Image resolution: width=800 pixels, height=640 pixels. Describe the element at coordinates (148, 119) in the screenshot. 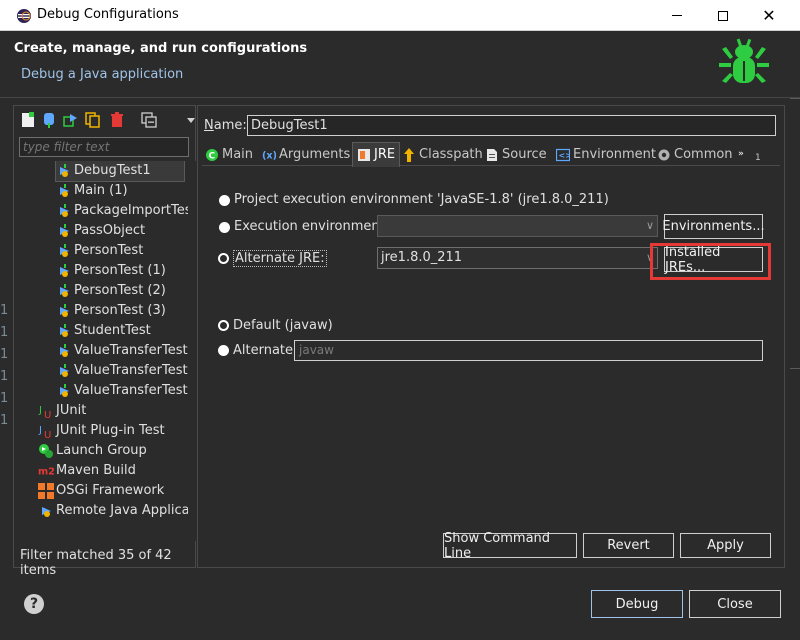

I see `collapse-all-icon` at that location.